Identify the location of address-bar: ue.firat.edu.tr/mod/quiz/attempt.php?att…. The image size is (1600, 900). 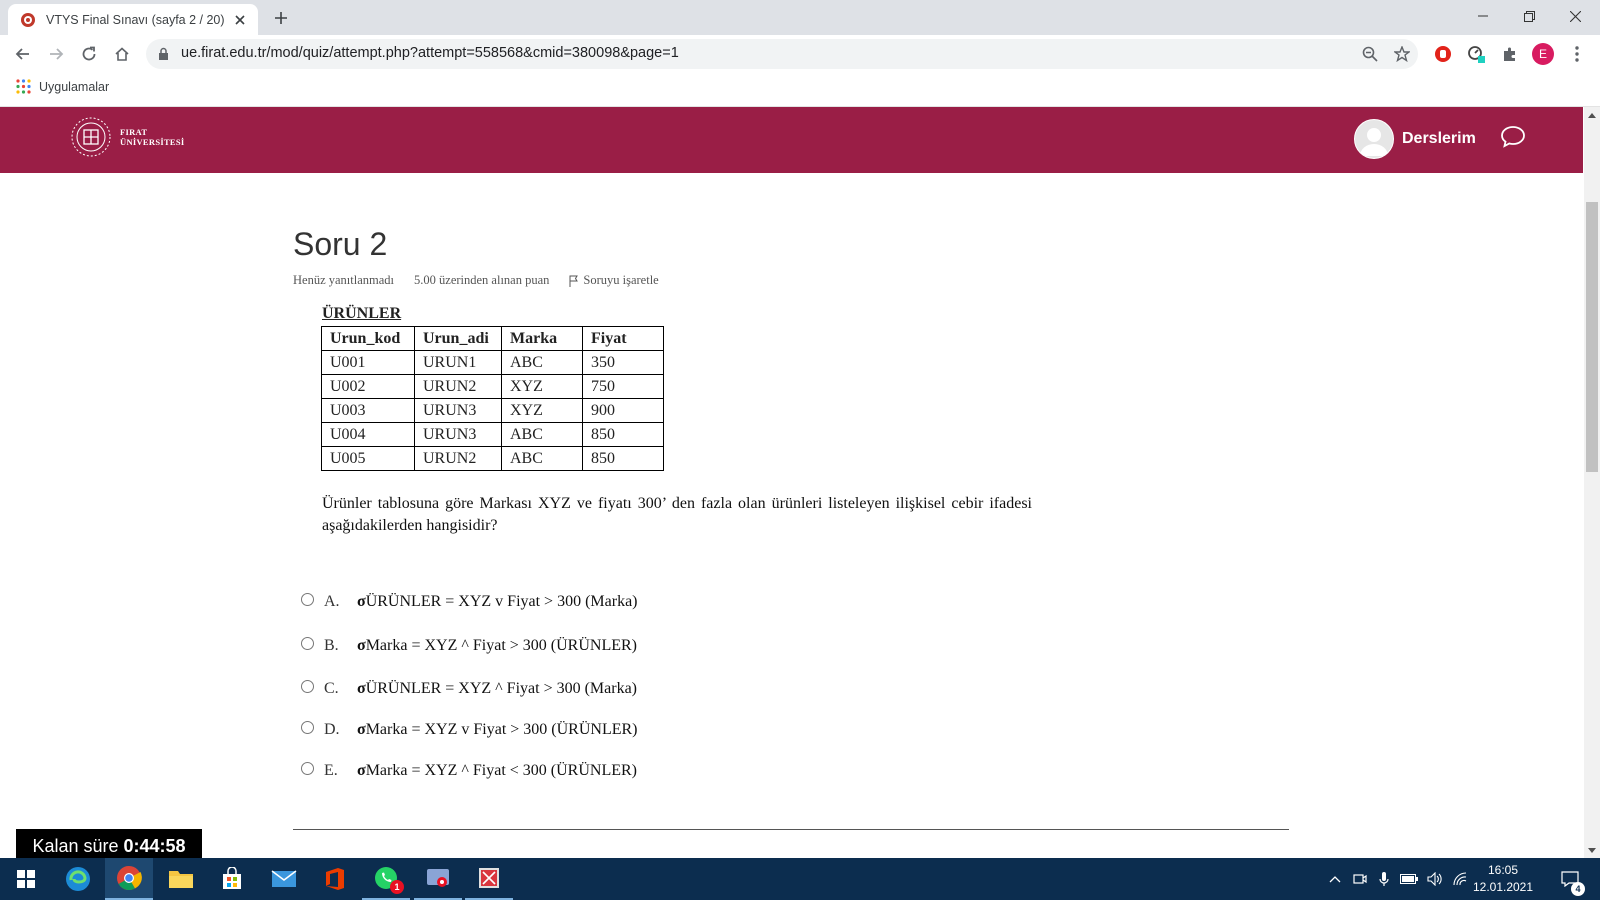
(782, 54).